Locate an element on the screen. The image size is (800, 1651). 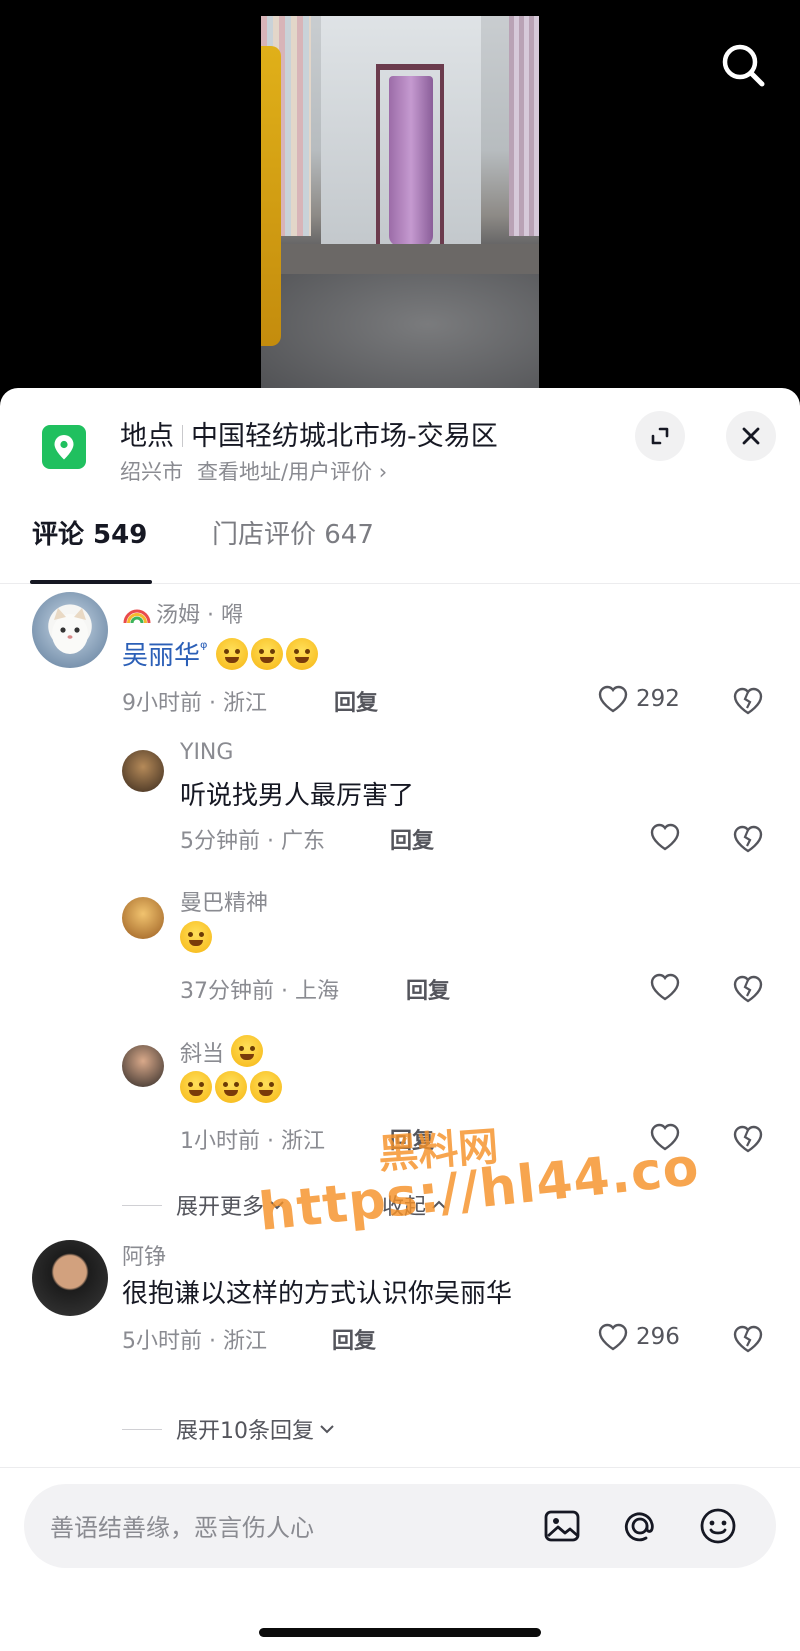
location-city: 绍兴市 is located at coordinates (151, 472).